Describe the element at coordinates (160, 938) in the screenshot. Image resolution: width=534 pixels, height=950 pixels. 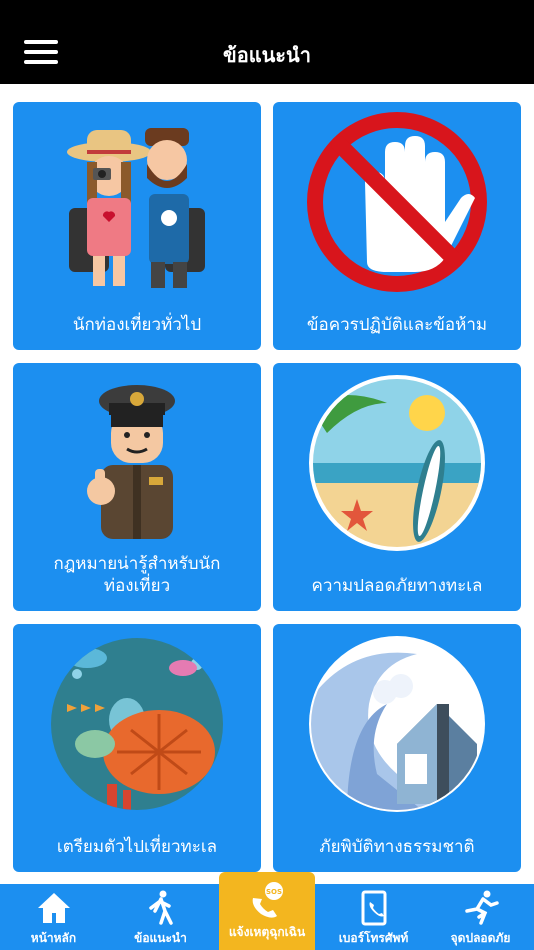
I see `tab-label: ข้อแนะนำ` at that location.